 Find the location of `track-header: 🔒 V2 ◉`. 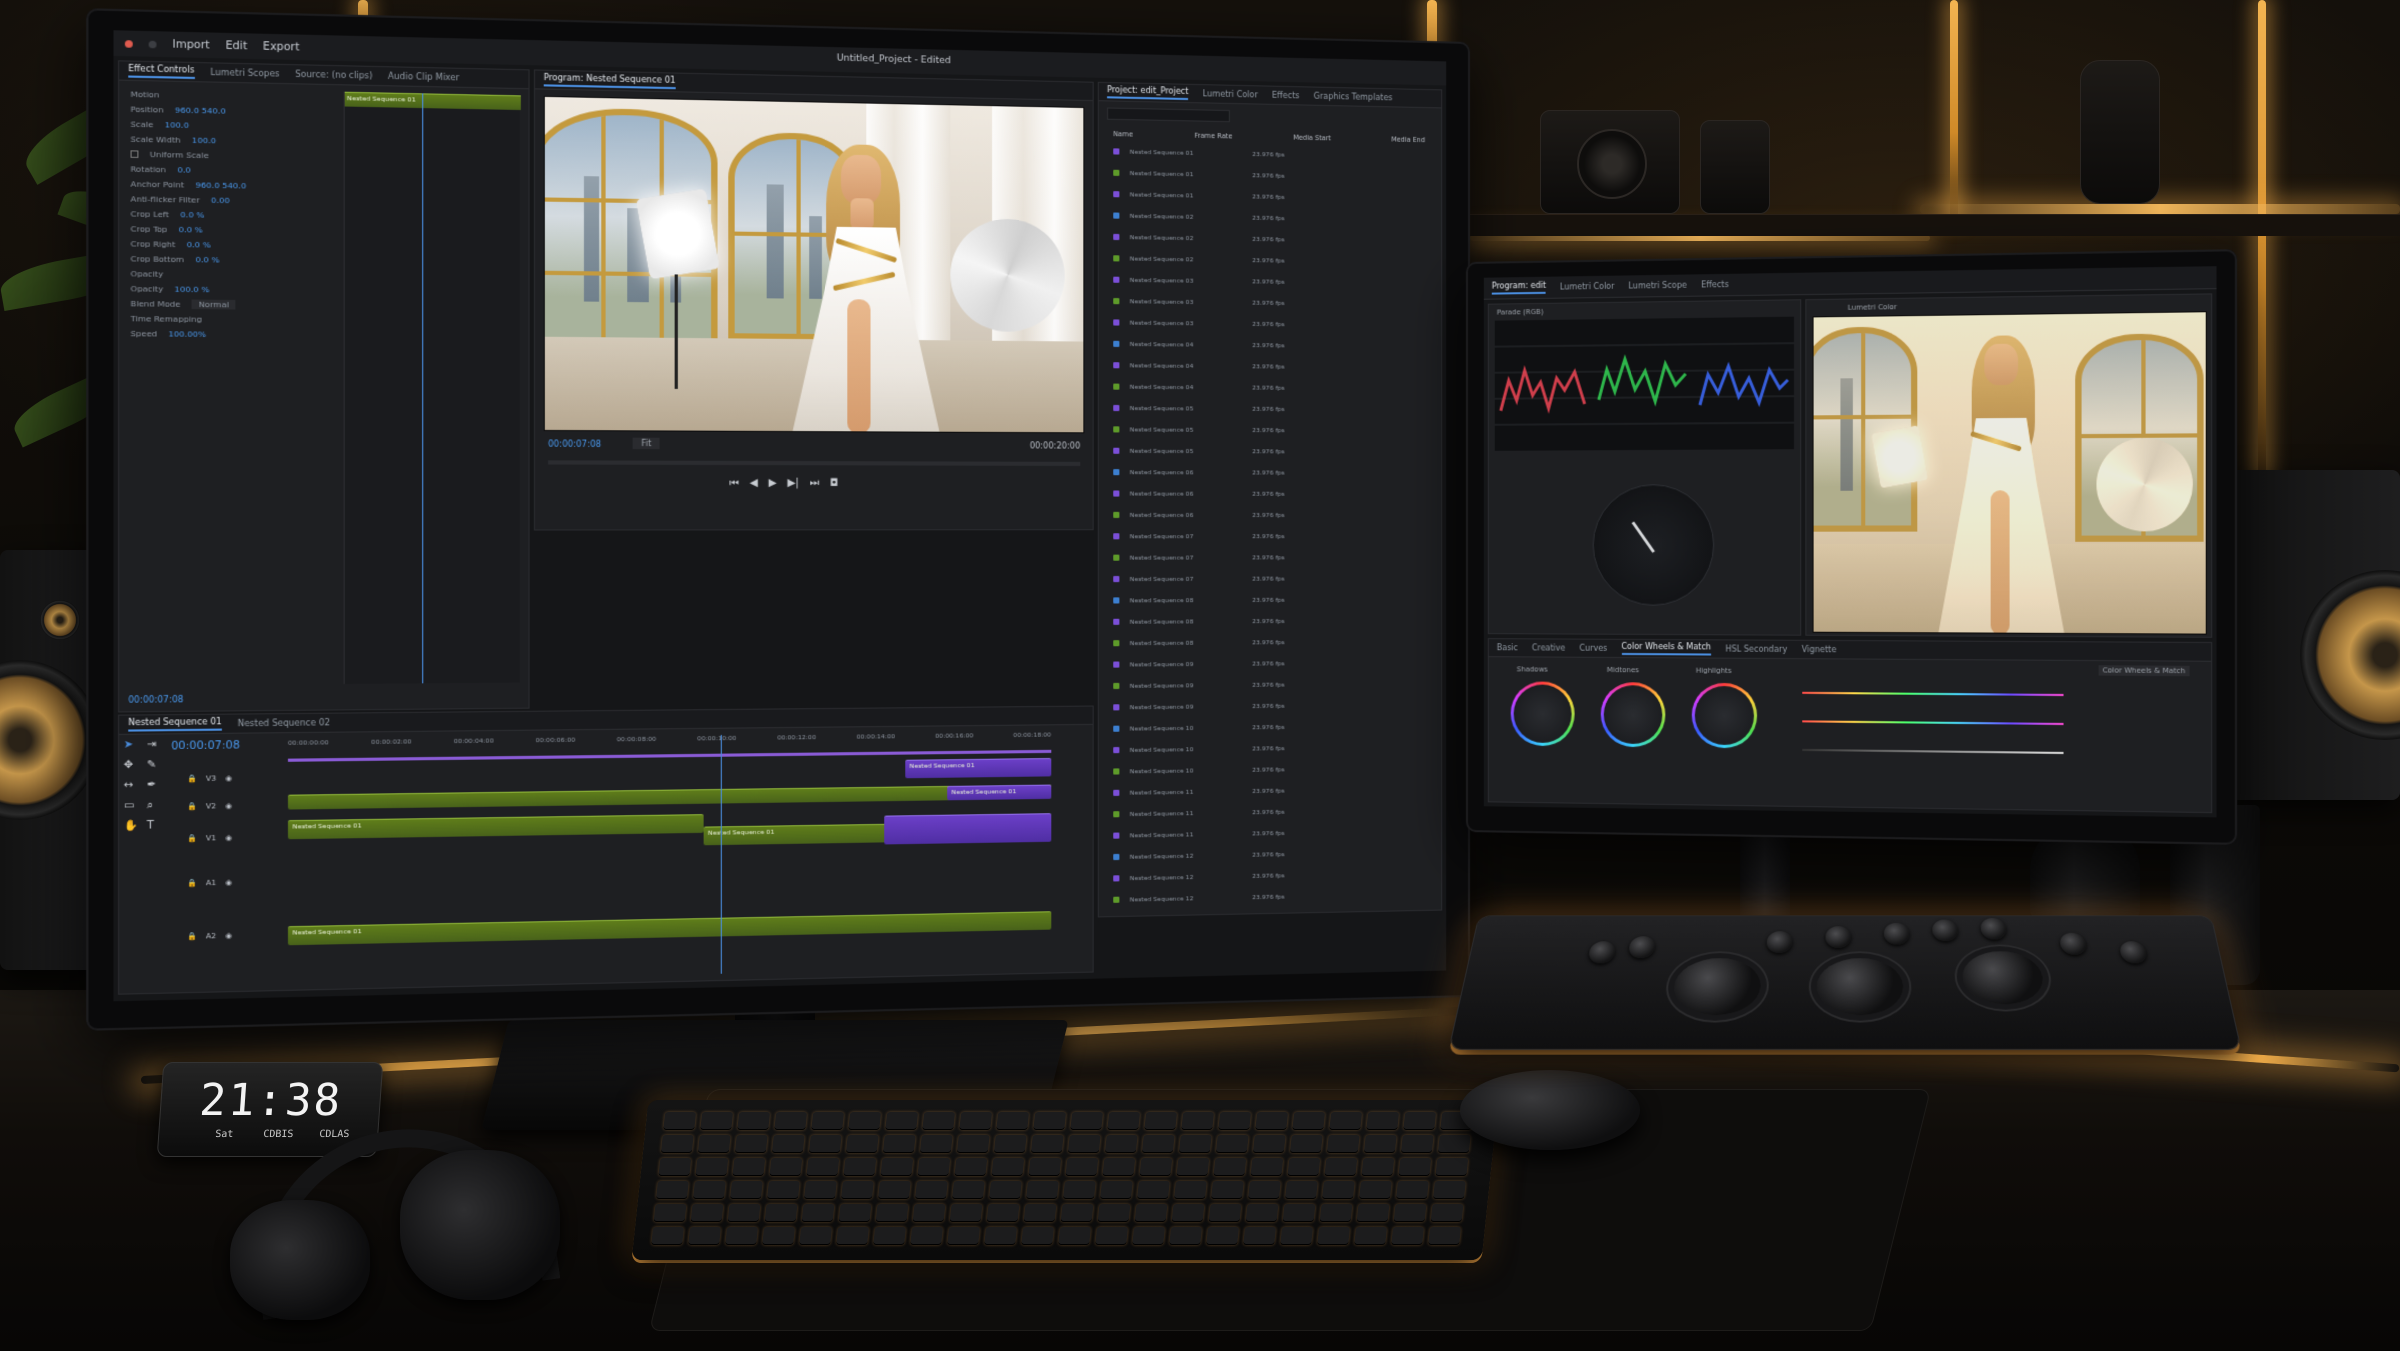

track-header: 🔒 V2 ◉ is located at coordinates (232, 806).